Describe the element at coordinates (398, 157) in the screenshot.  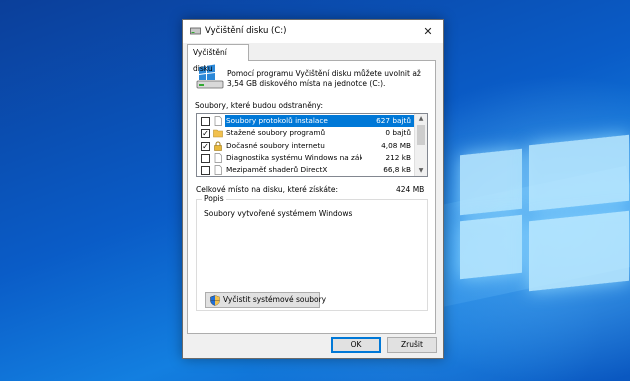
I see `item-size: 212 kB` at that location.